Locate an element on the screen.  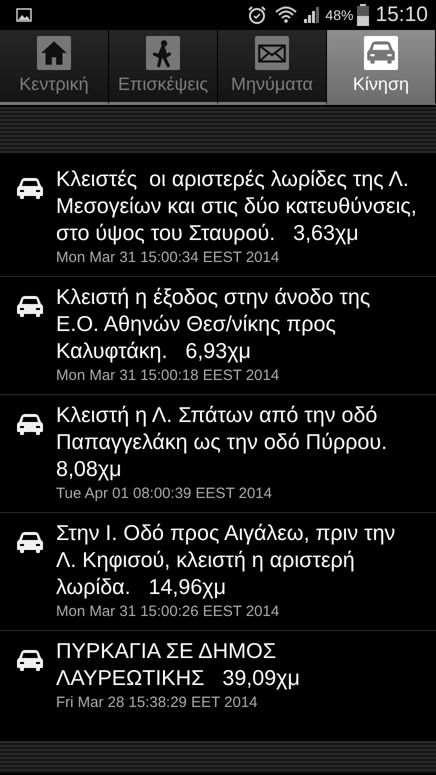
timestamp: Mon Mar 31 15:00:34 EEST 2014 is located at coordinates (168, 258).